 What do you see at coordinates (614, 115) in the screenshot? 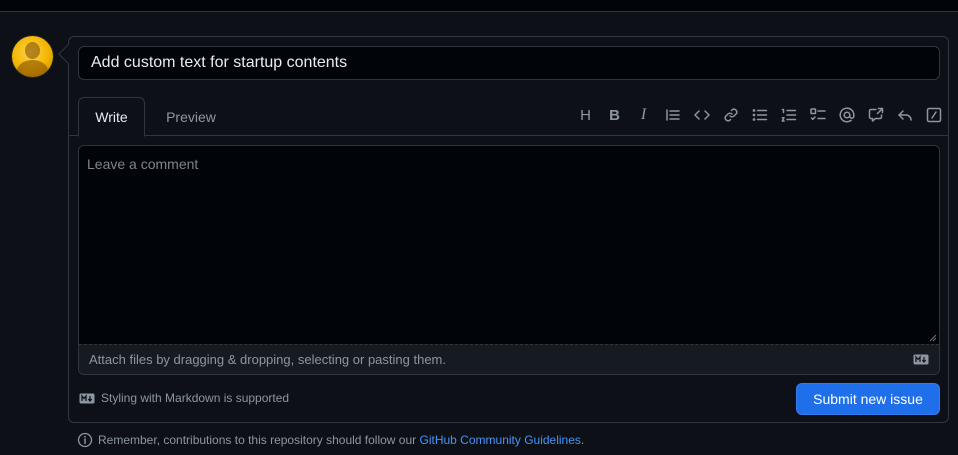
I see `bold-icon: B` at bounding box center [614, 115].